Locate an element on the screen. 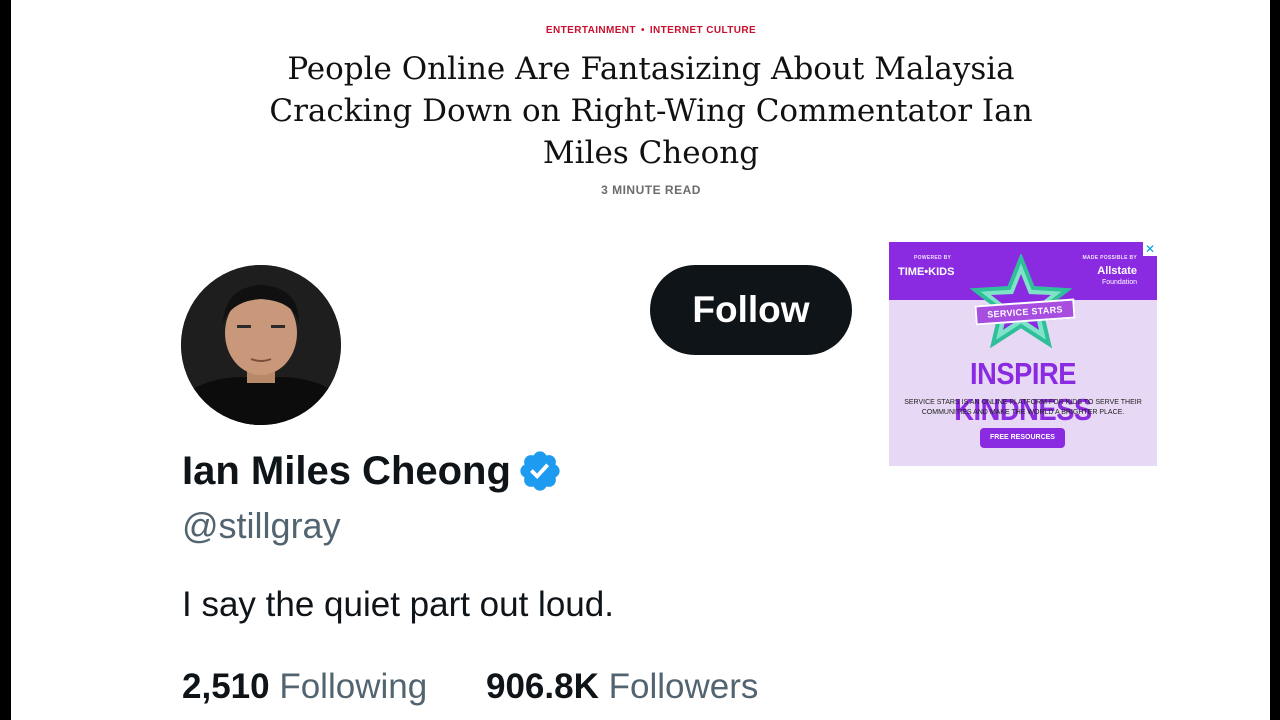 The image size is (1280, 720). ad-brand-time-kids: TIME•KIDS is located at coordinates (926, 272).